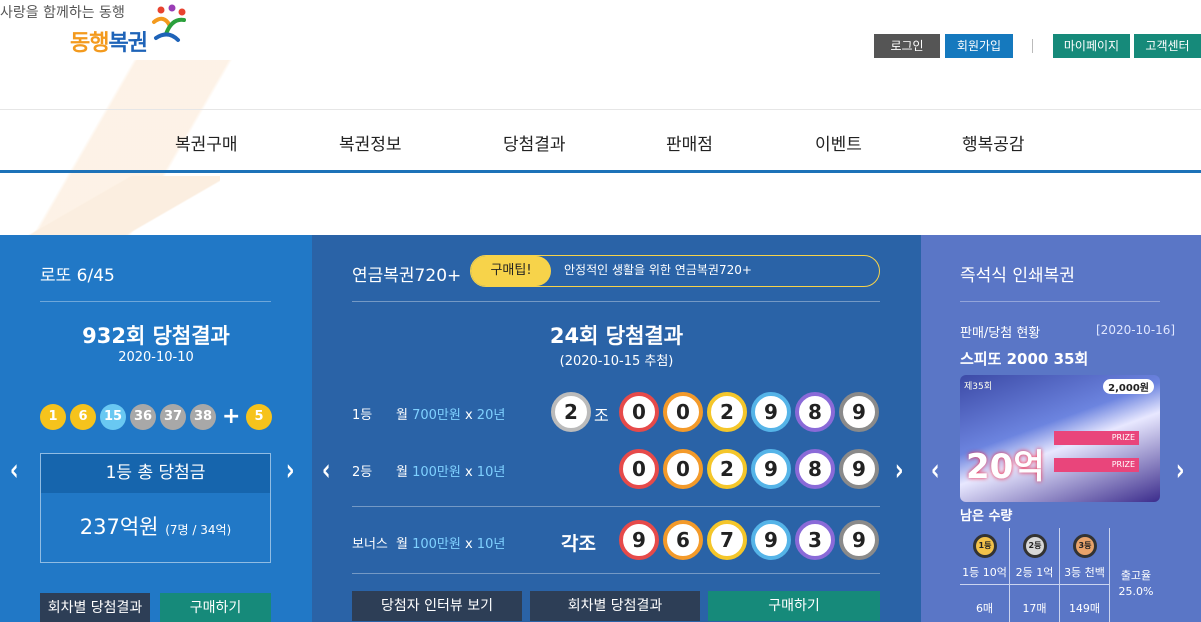  Describe the element at coordinates (1128, 386) in the screenshot. I see `ticket-price: 2,000원` at that location.